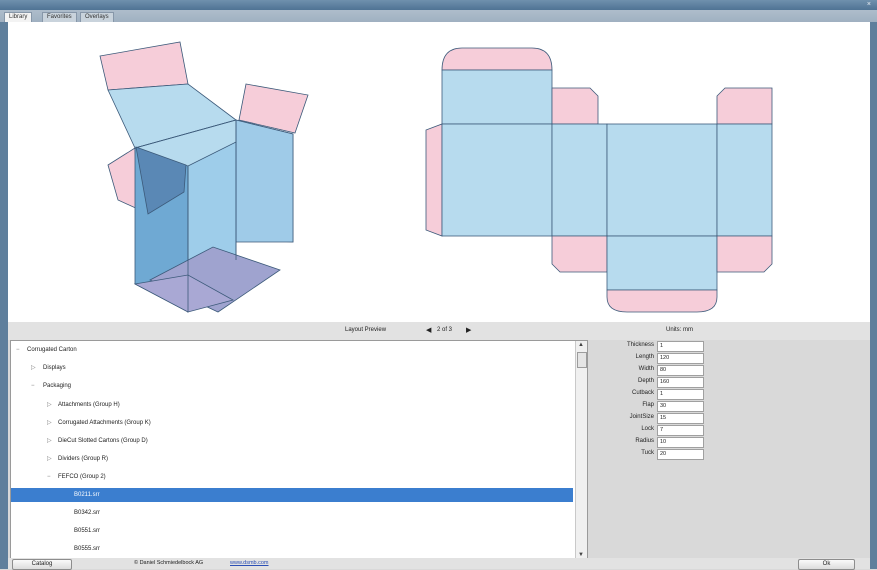  Describe the element at coordinates (581, 345) in the screenshot. I see `scroll-up-icon: ▲` at that location.